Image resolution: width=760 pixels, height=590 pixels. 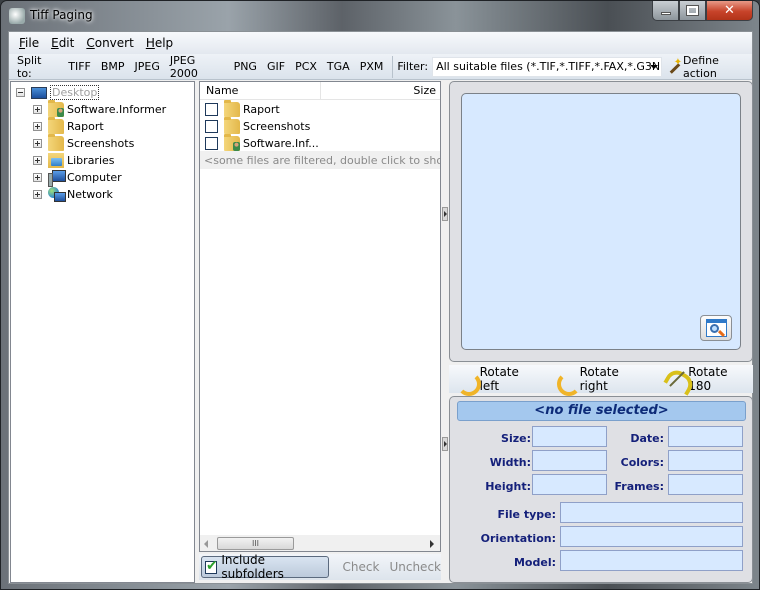 What do you see at coordinates (642, 462) in the screenshot?
I see `colors-label: Colors:` at bounding box center [642, 462].